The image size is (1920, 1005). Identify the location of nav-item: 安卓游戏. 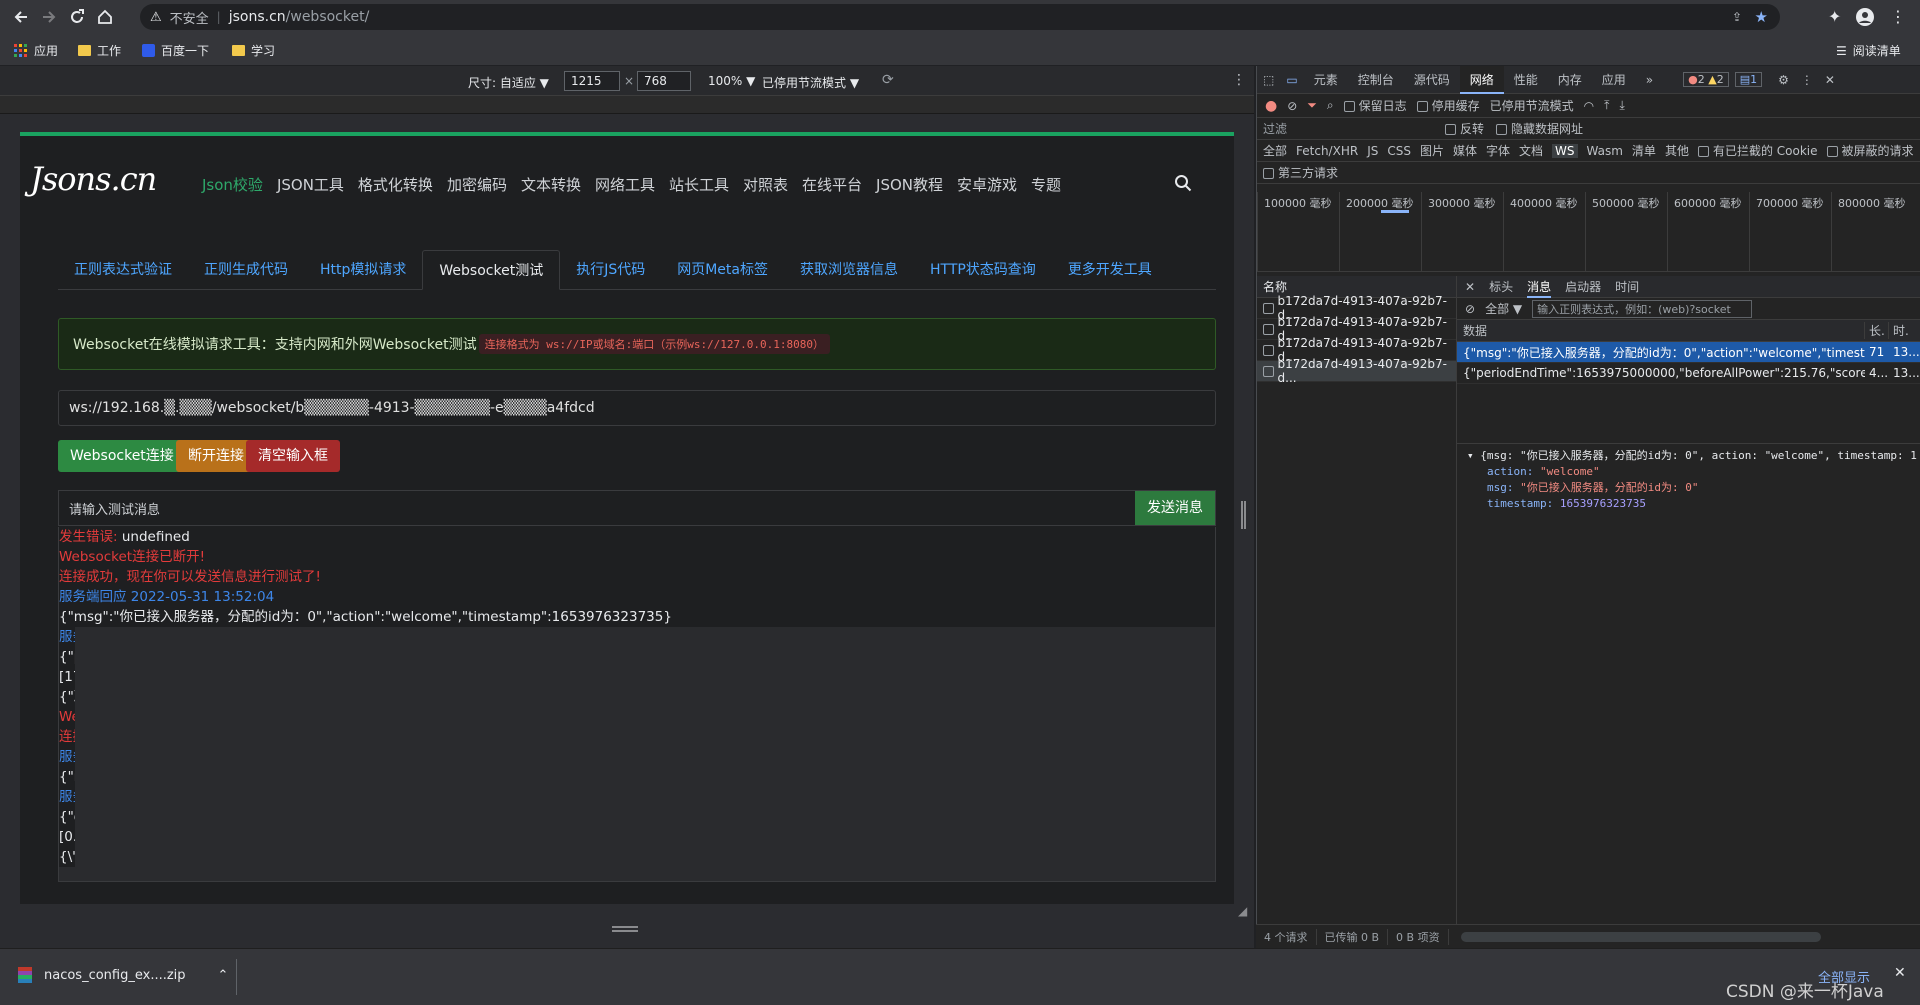
(987, 184).